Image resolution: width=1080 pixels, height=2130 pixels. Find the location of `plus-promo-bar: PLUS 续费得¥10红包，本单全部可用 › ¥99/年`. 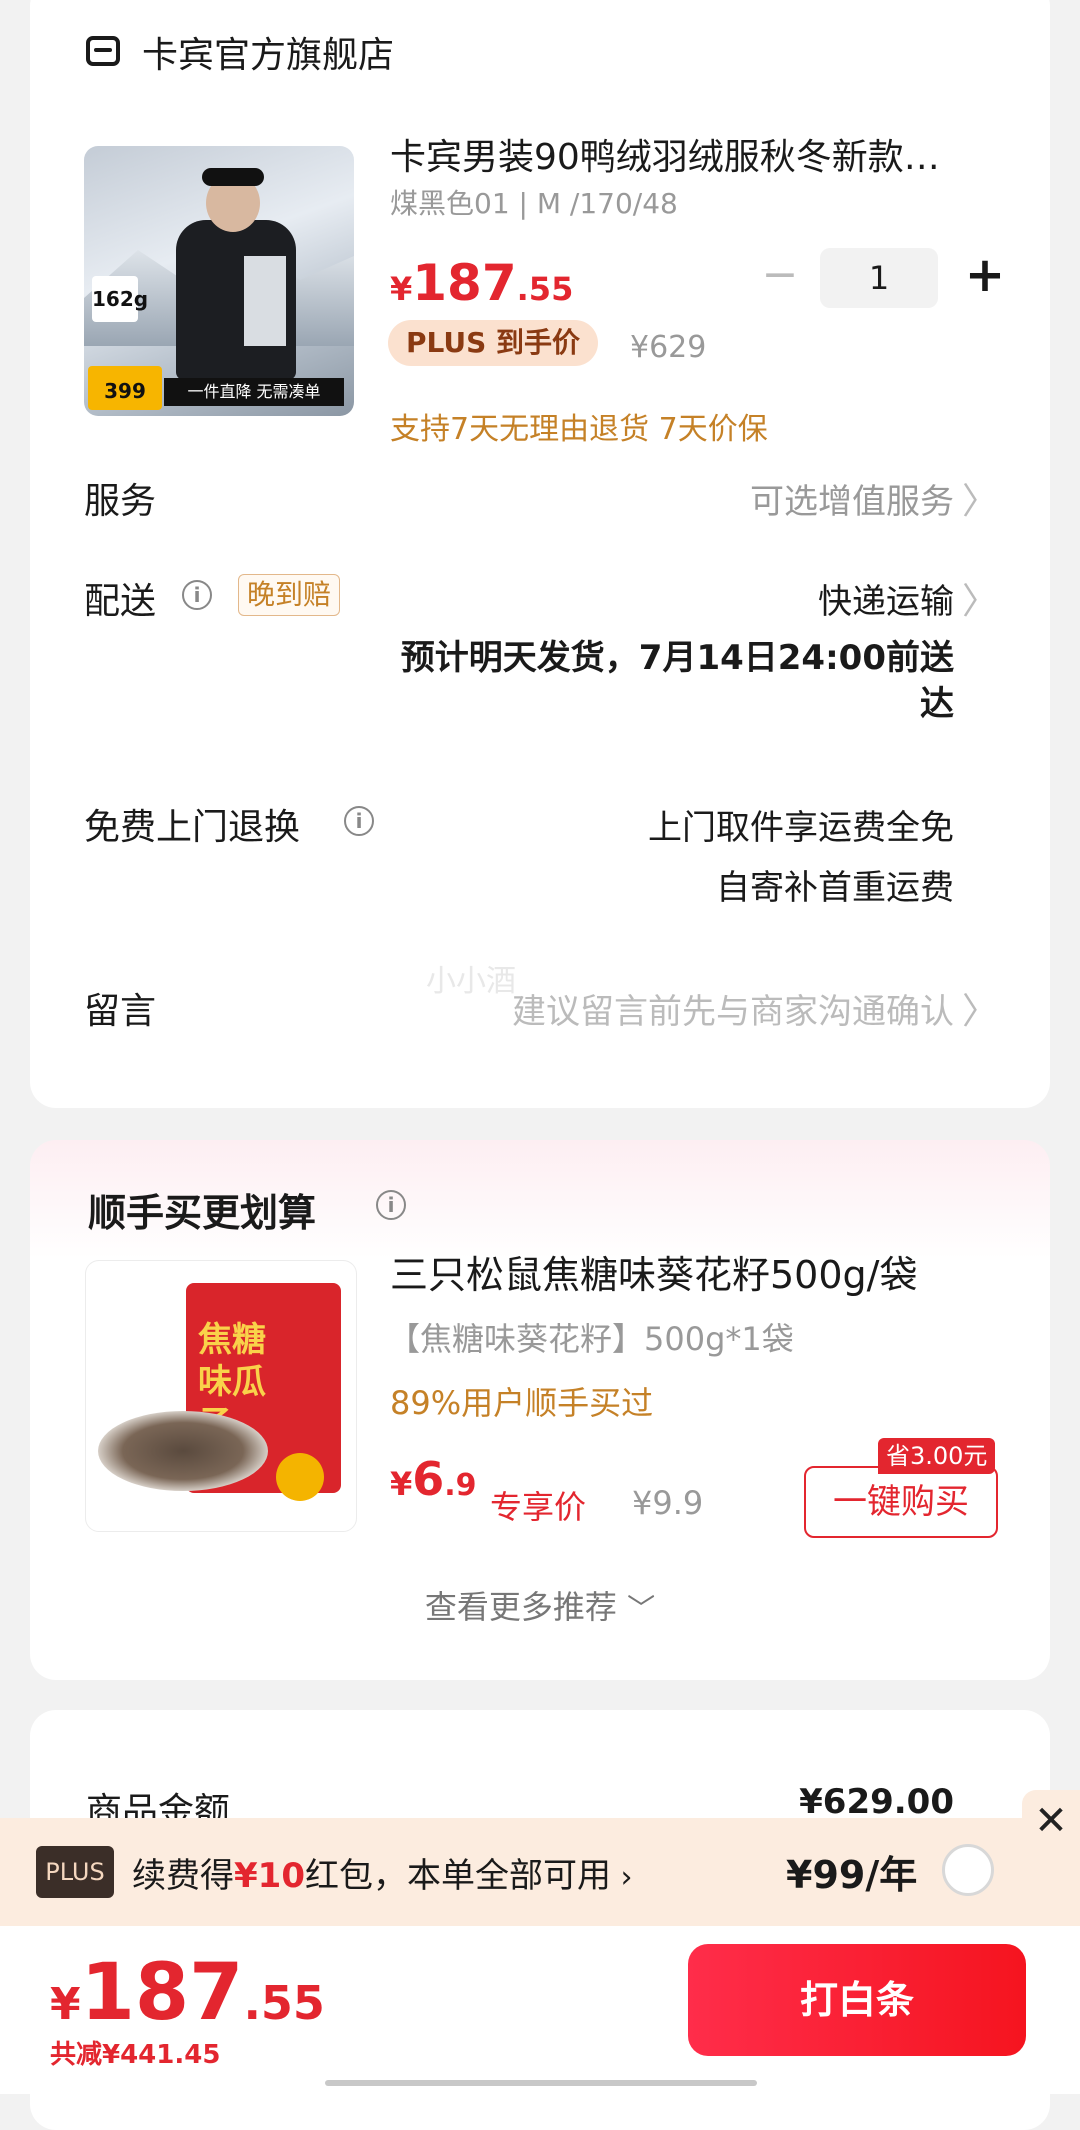

plus-promo-bar: PLUS 续费得¥10红包，本单全部可用 › ¥99/年 is located at coordinates (540, 1872).